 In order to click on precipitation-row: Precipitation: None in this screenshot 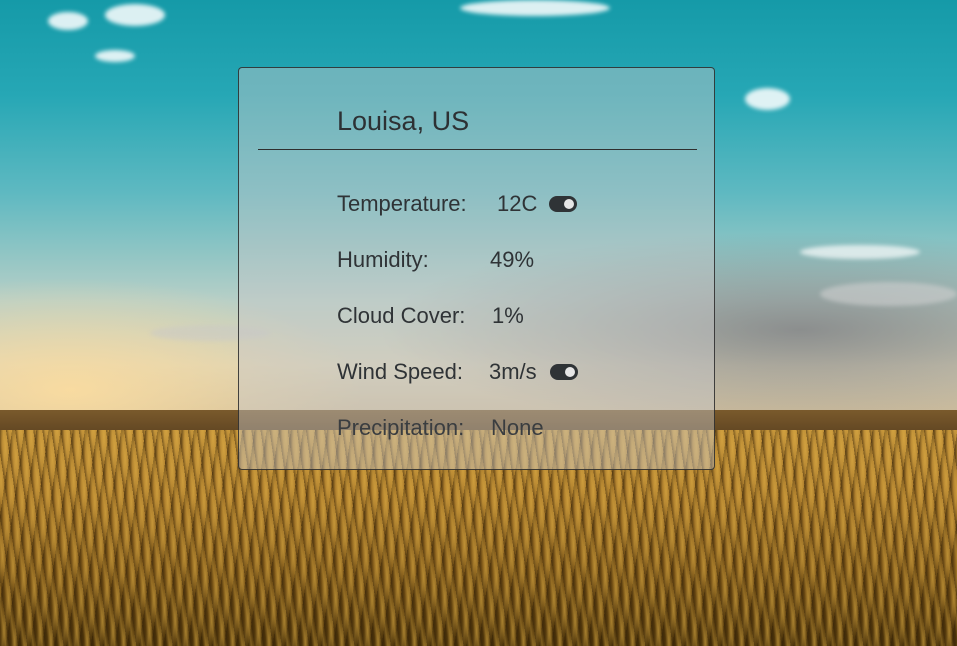, I will do `click(440, 428)`.